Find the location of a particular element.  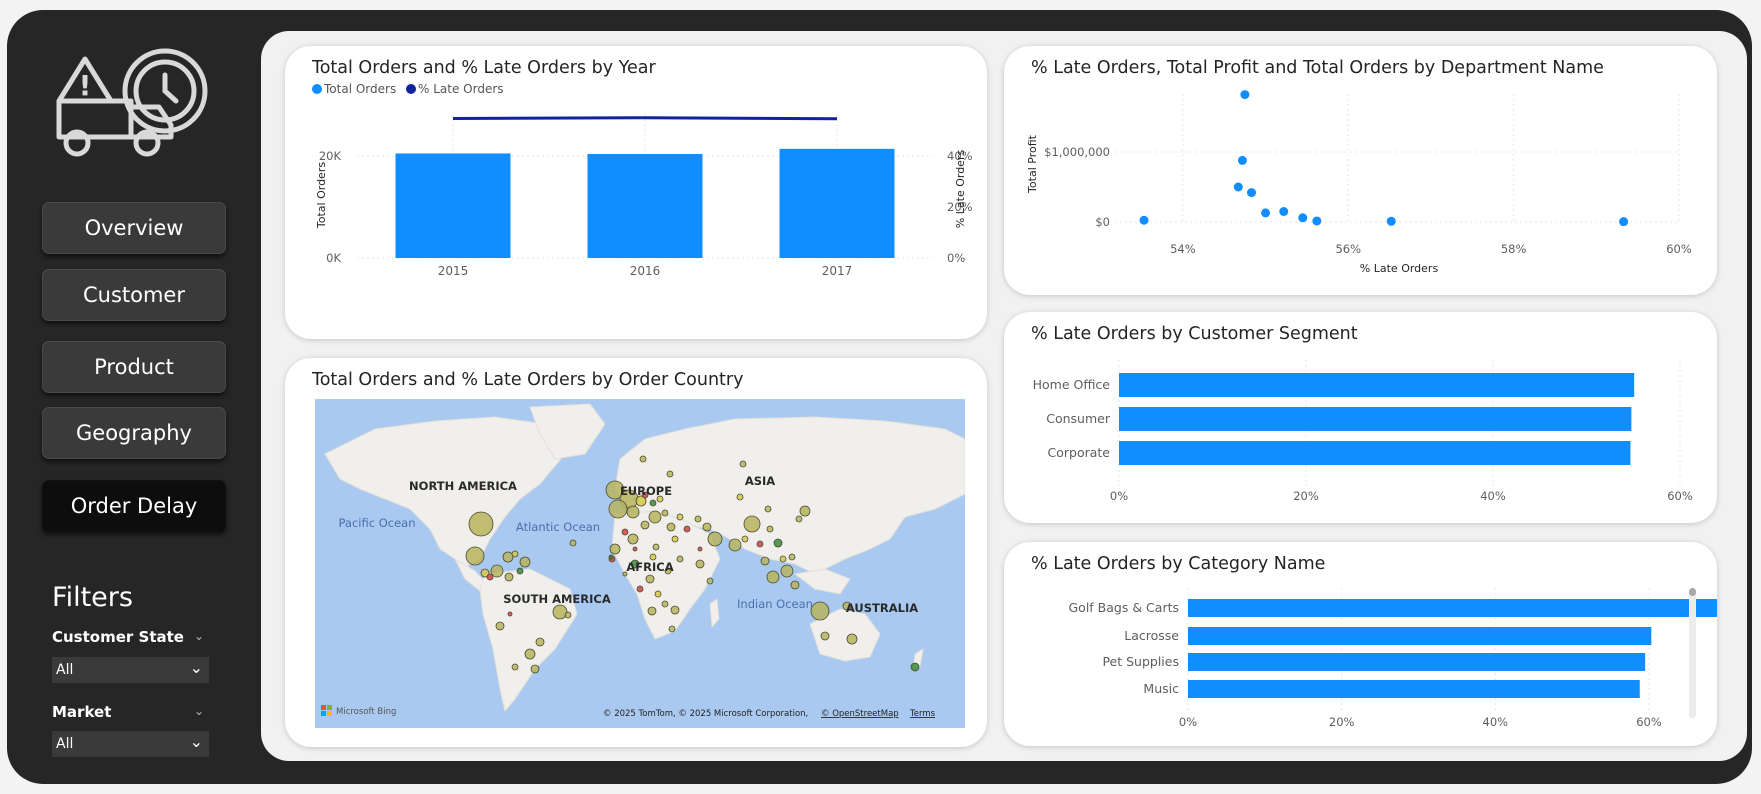

label-europe: EUROPE is located at coordinates (646, 491).